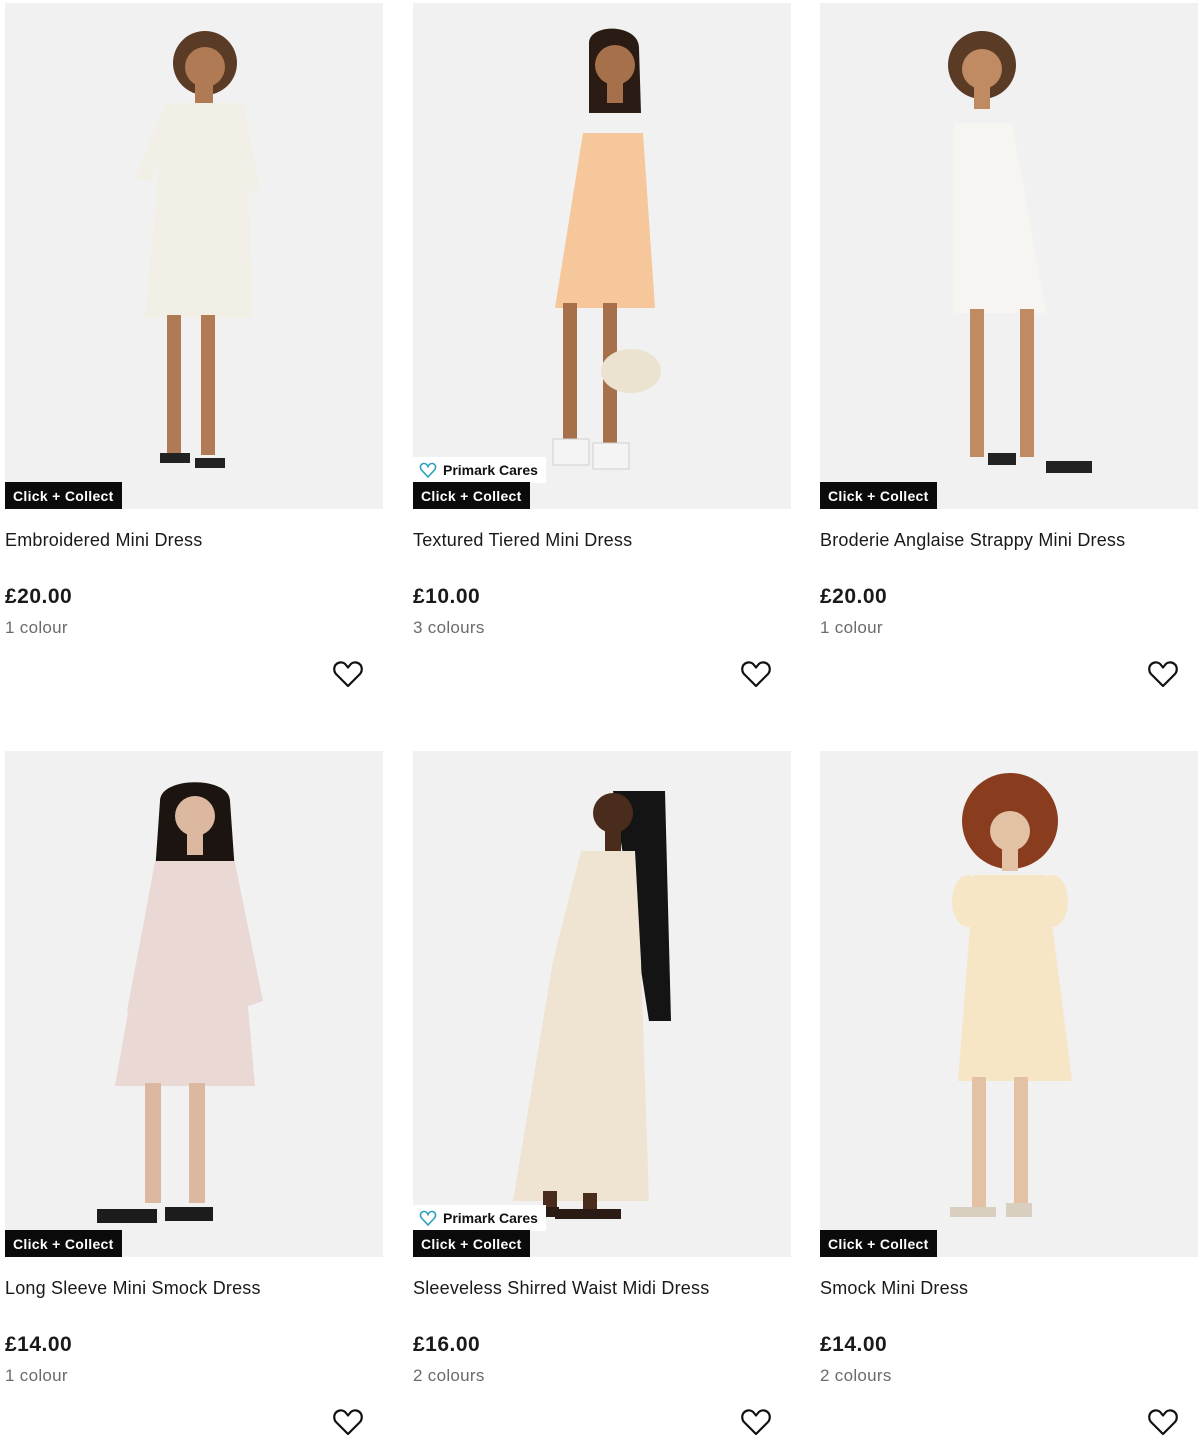  Describe the element at coordinates (447, 1344) in the screenshot. I see `product-price: £16.00` at that location.